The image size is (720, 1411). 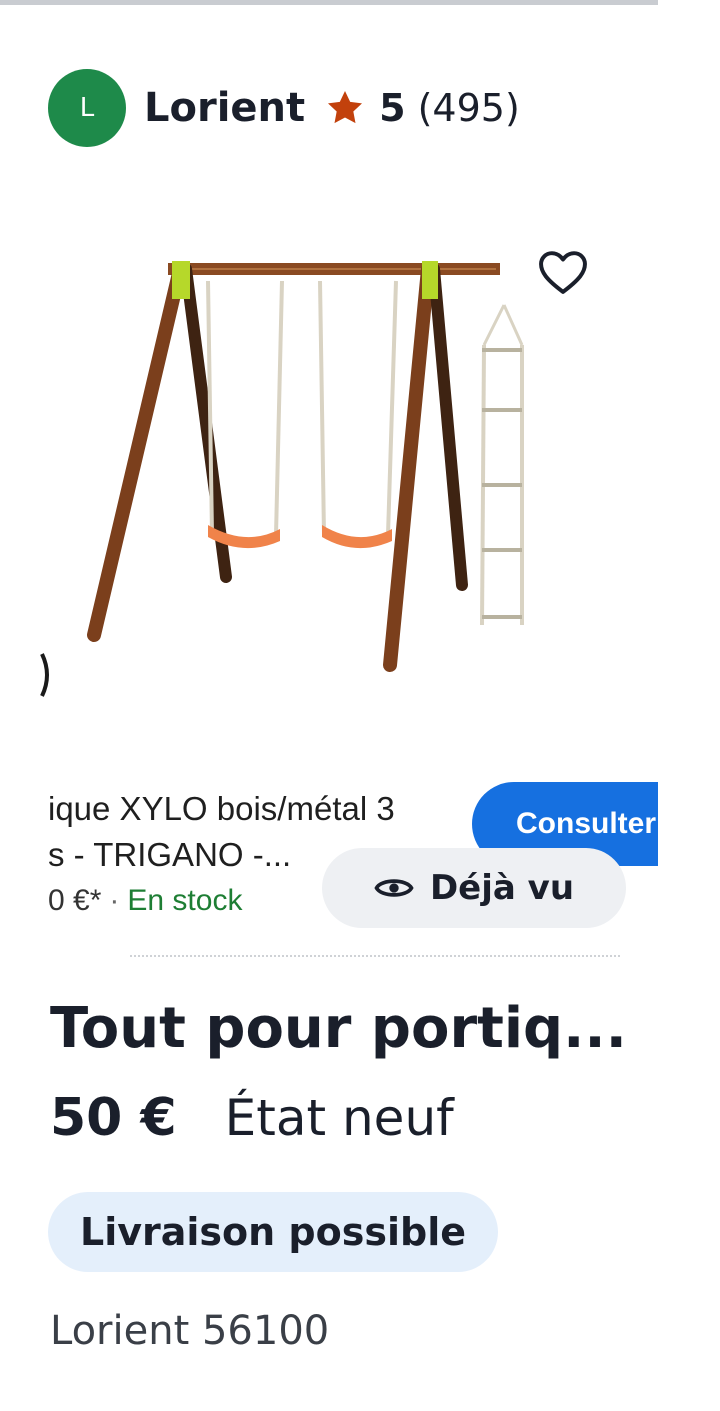 I want to click on already-seen-label: Déjà vu, so click(x=502, y=888).